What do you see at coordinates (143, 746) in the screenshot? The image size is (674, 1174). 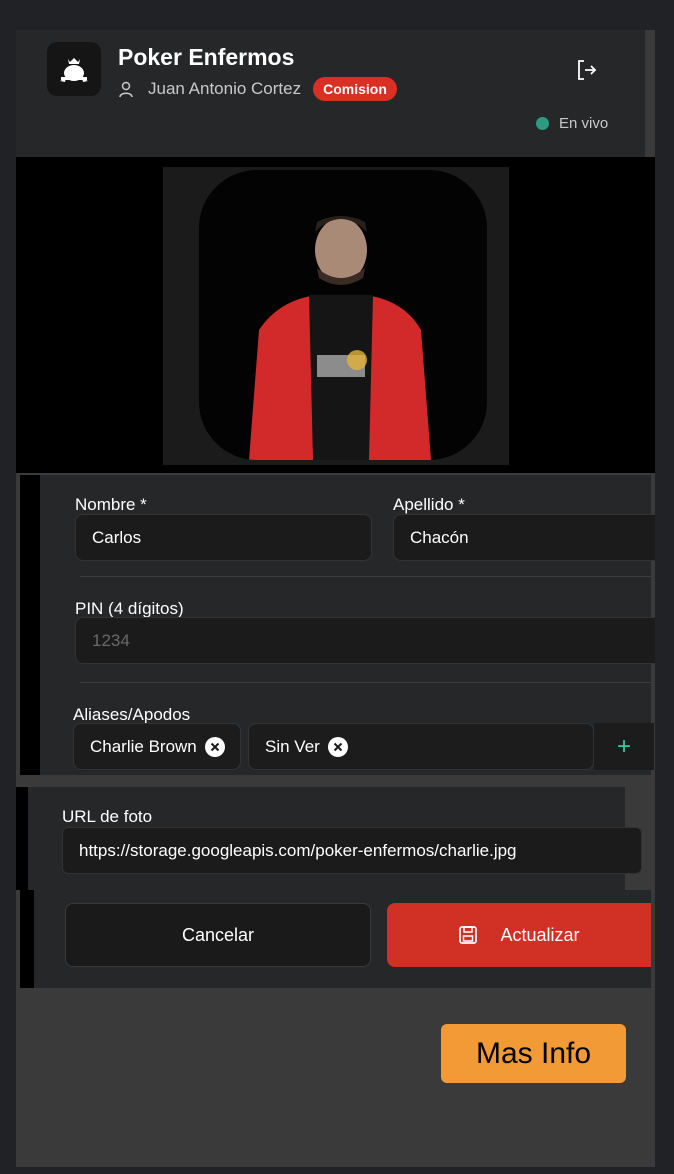 I see `alias-chip-label: Charlie Brown` at bounding box center [143, 746].